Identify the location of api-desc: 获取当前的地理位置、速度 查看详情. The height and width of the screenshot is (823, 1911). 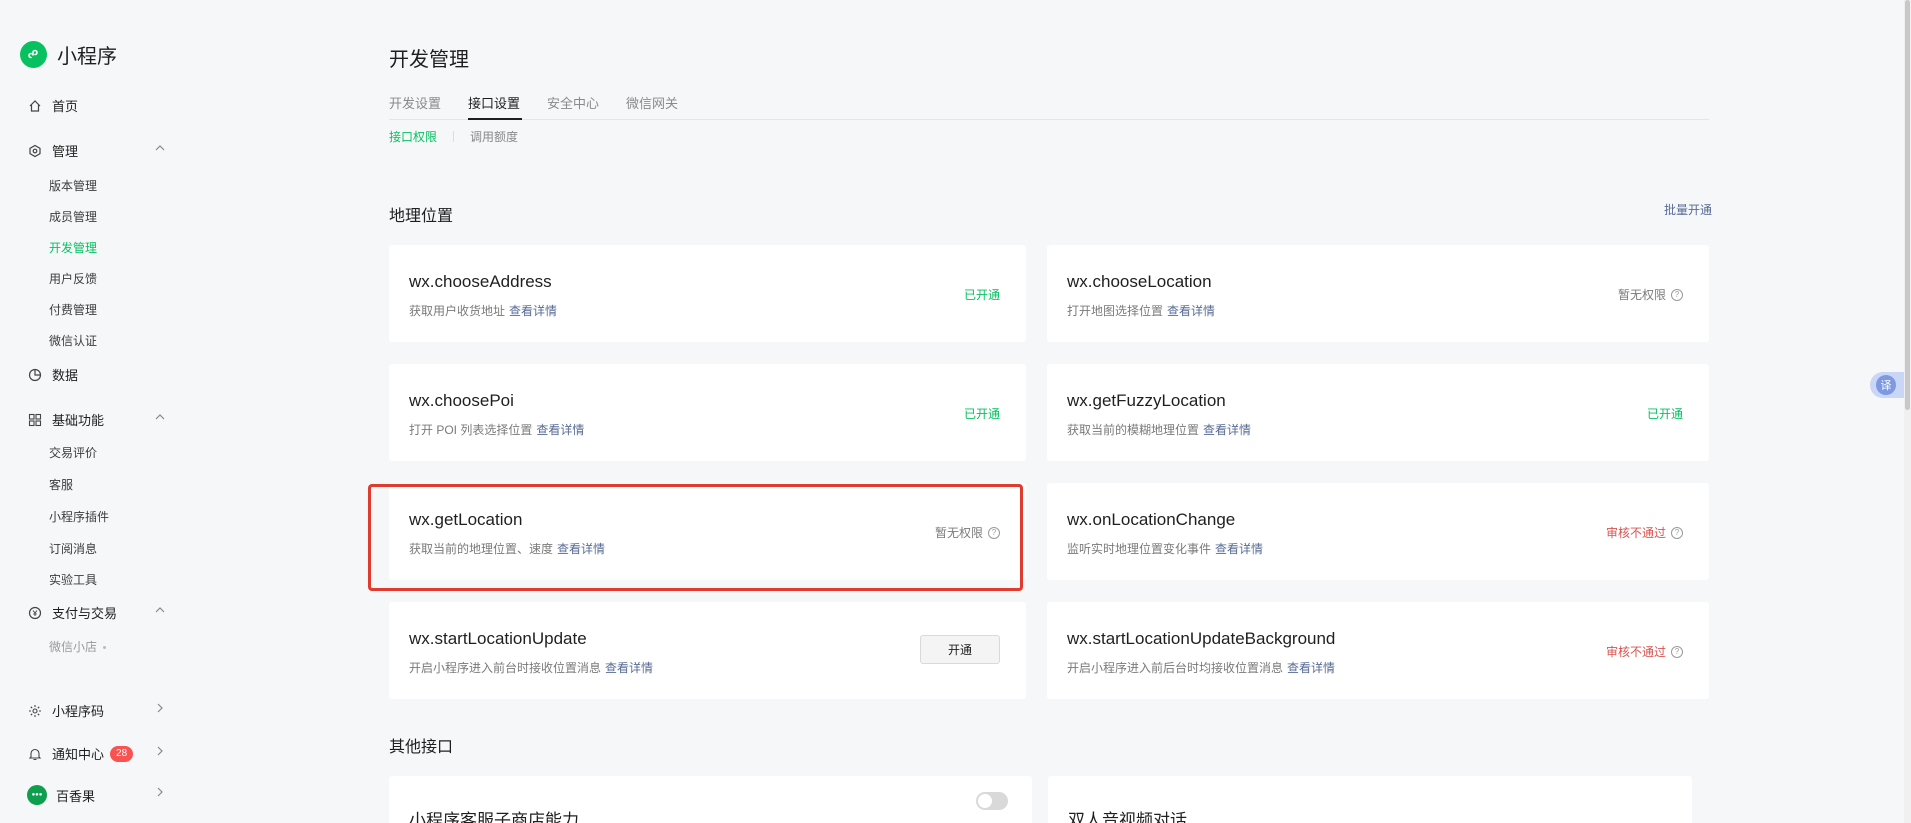
(507, 548).